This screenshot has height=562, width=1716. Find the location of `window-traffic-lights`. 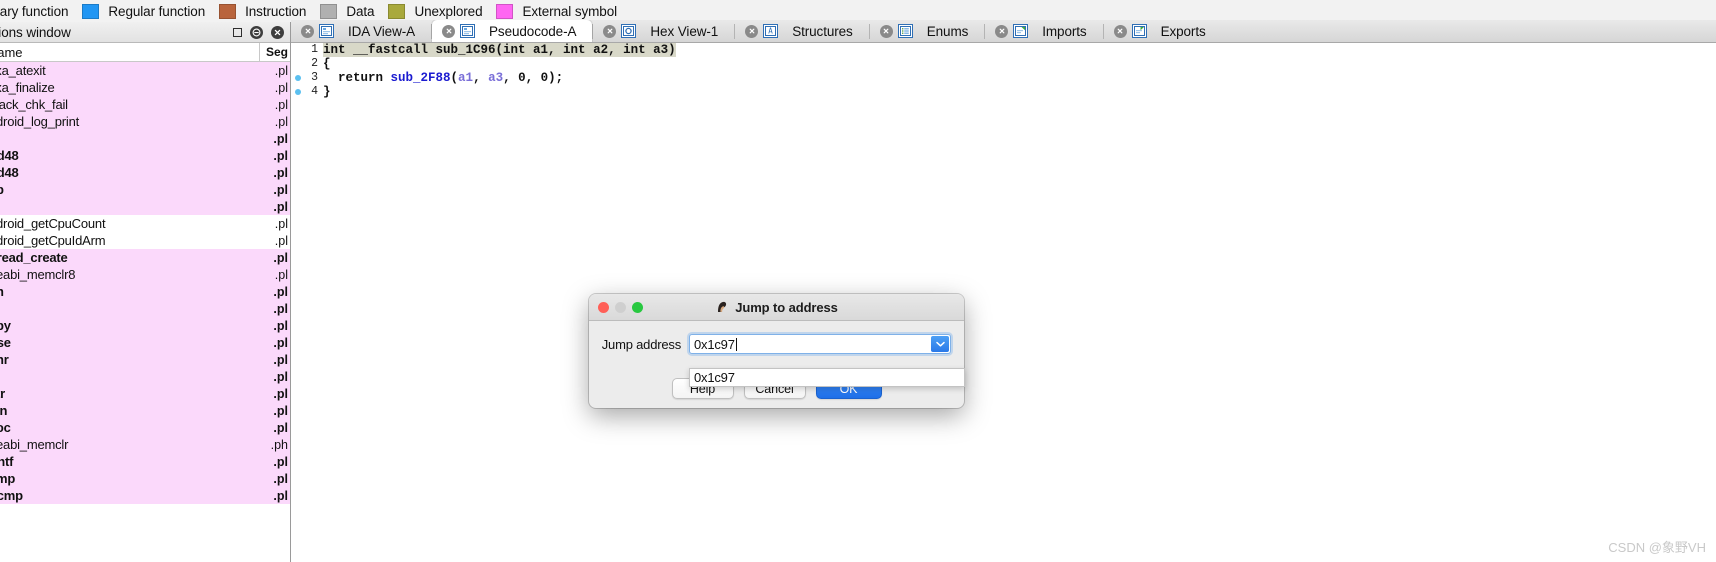

window-traffic-lights is located at coordinates (620, 307).